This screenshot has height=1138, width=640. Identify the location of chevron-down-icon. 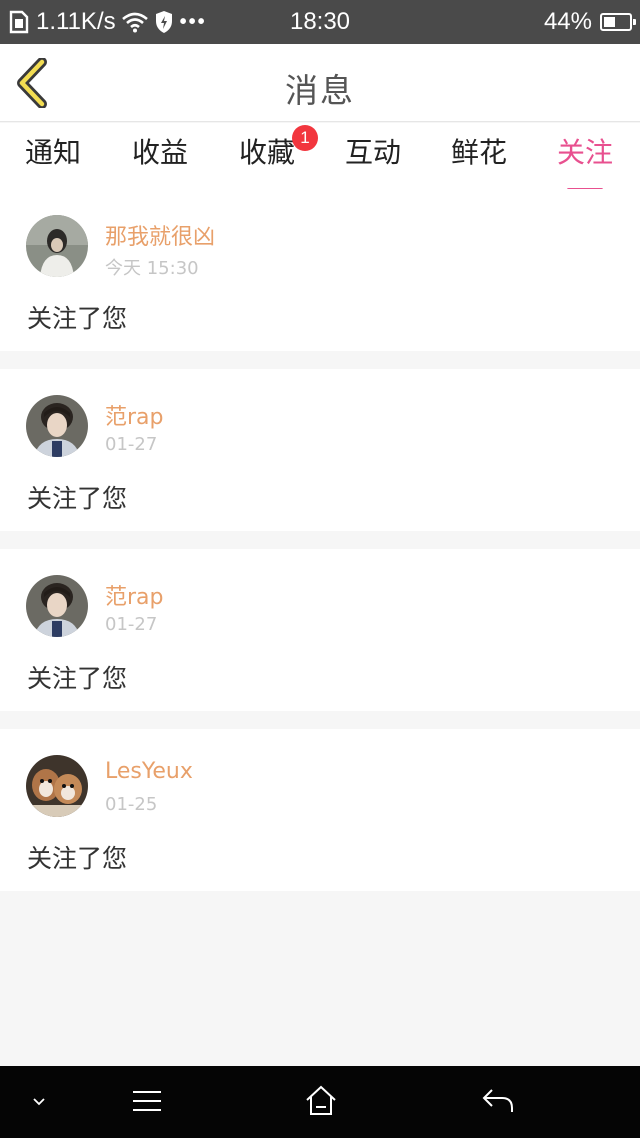
(39, 1102).